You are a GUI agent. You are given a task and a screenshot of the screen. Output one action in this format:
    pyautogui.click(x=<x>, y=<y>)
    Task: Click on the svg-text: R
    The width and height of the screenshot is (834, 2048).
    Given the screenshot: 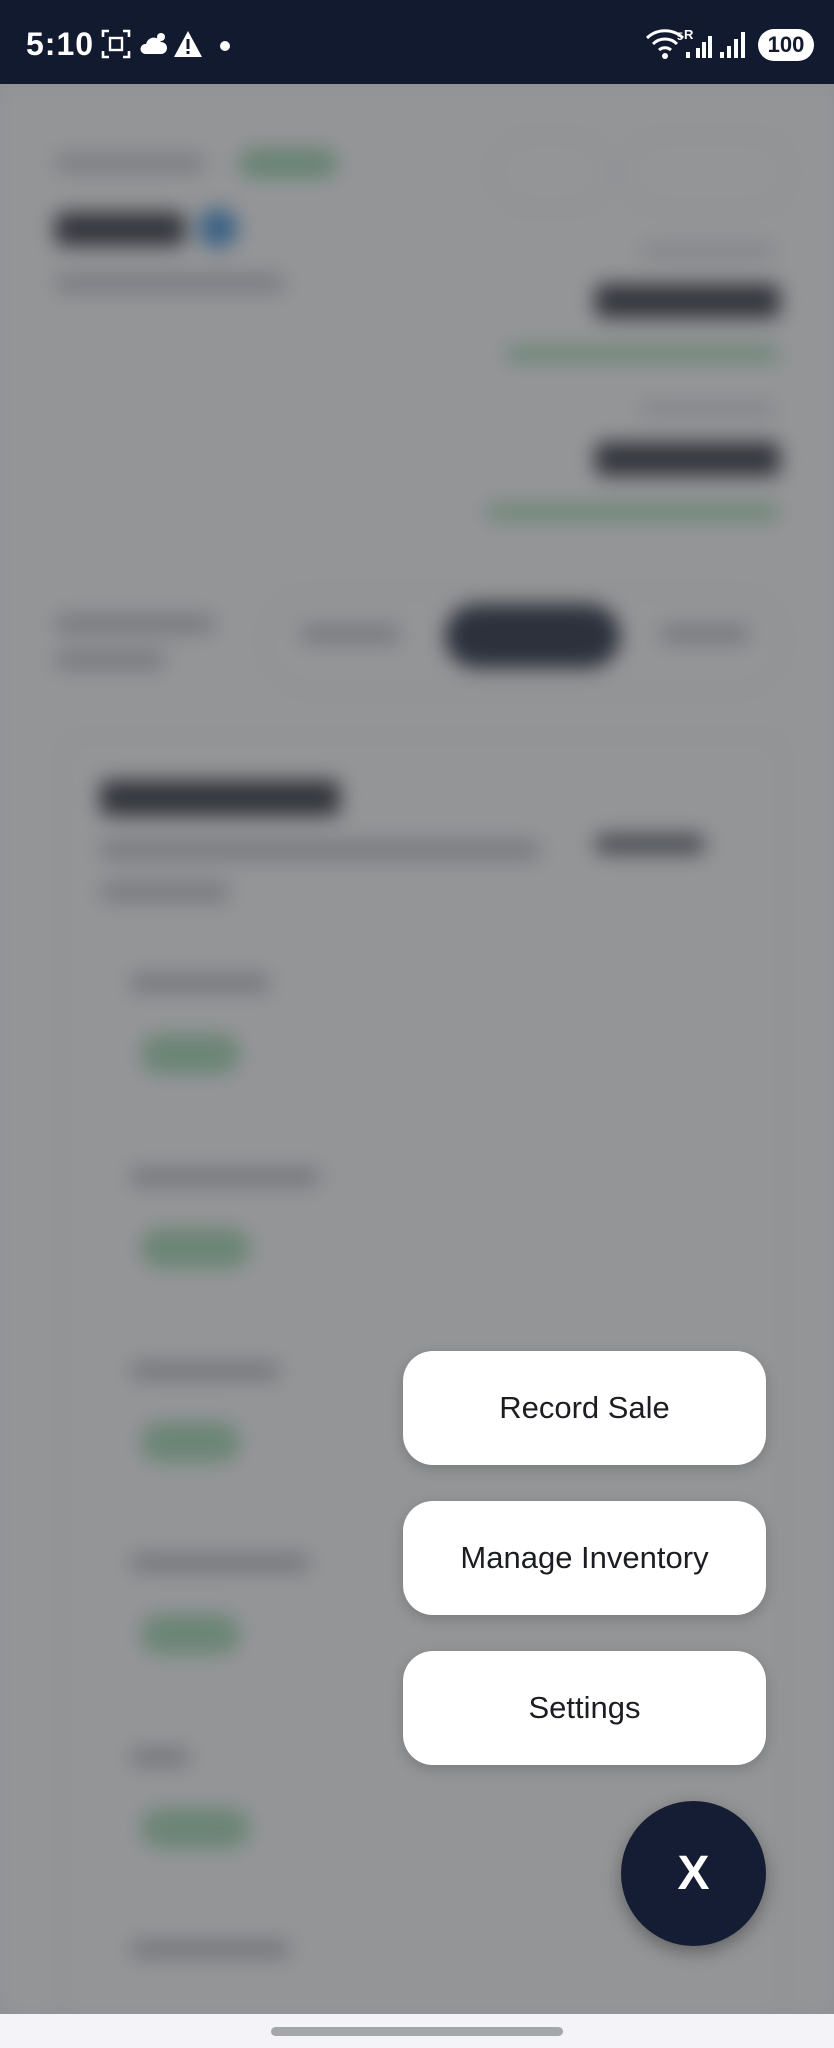 What is the action you would take?
    pyautogui.click(x=689, y=34)
    